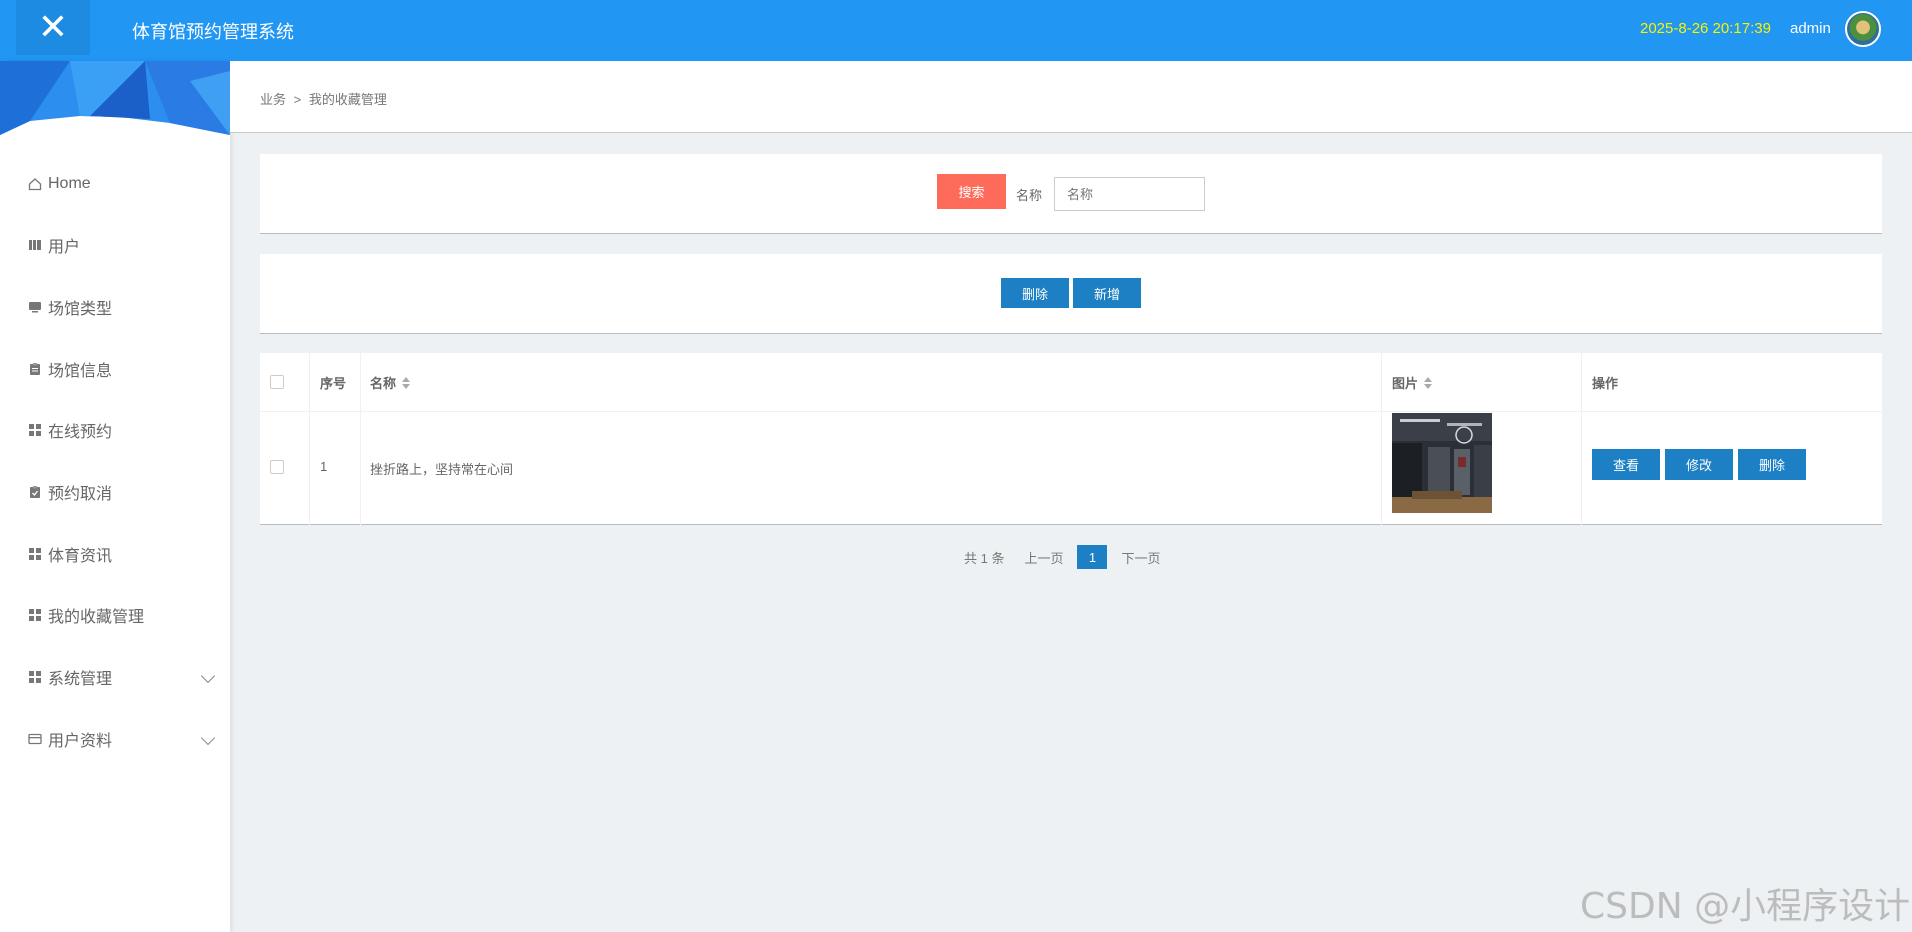  I want to click on clipboard-icon, so click(35, 369).